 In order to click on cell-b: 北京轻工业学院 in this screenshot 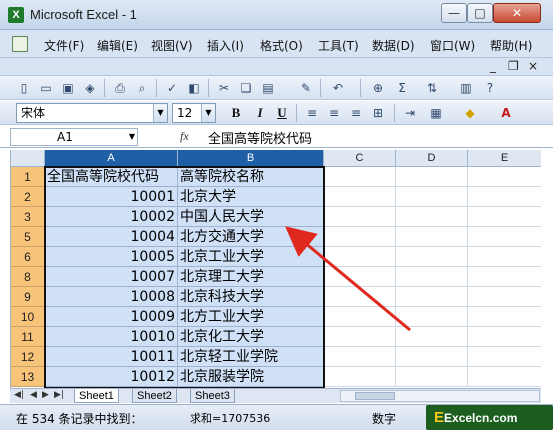, I will do `click(251, 357)`.